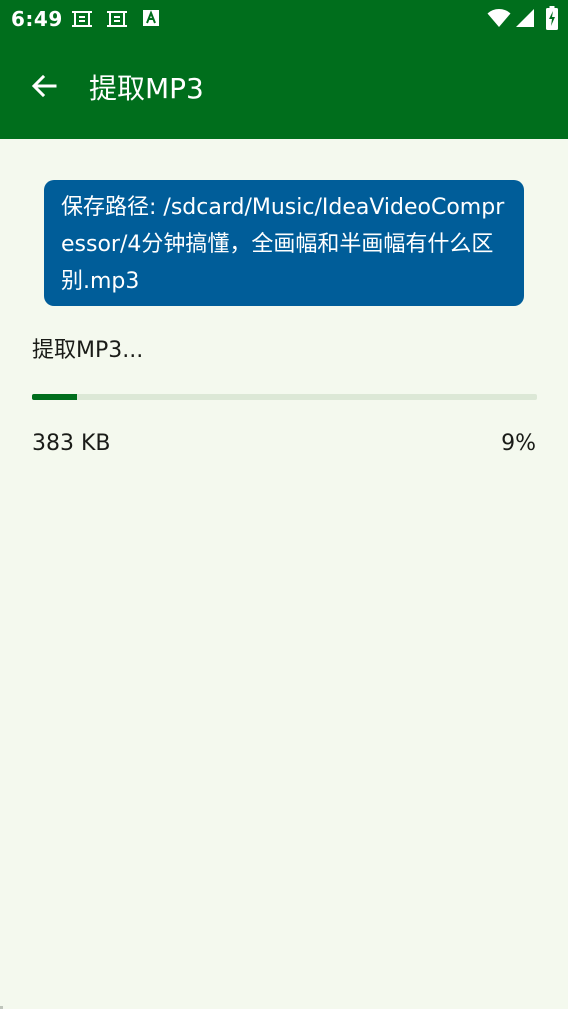 The width and height of the screenshot is (568, 1009). What do you see at coordinates (284, 397) in the screenshot?
I see `progress-bar` at bounding box center [284, 397].